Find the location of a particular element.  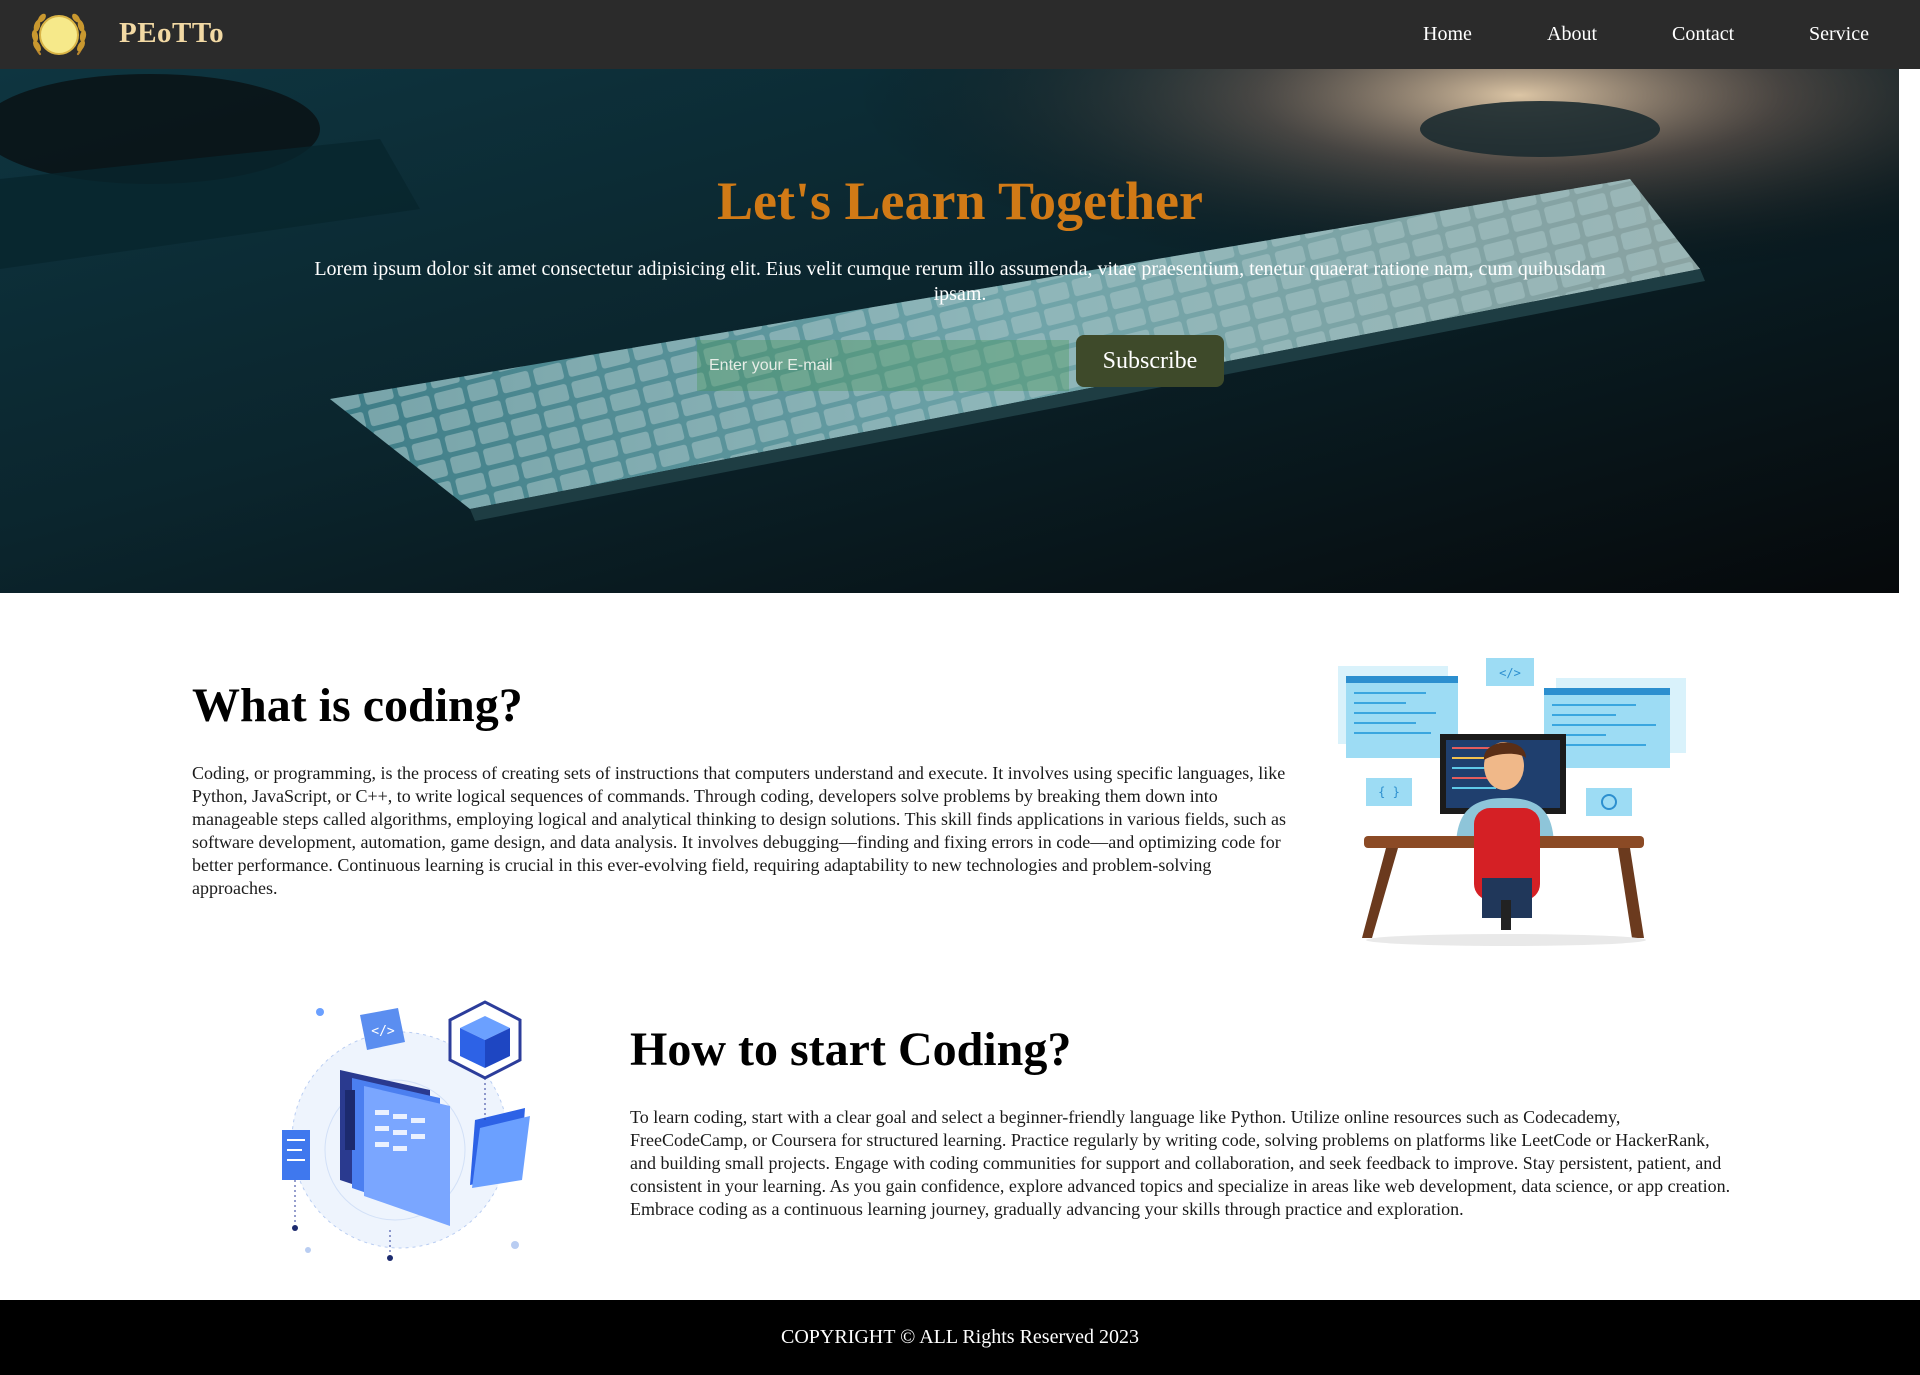

section-title-how-to-start: How to start Coding? is located at coordinates (851, 1049).